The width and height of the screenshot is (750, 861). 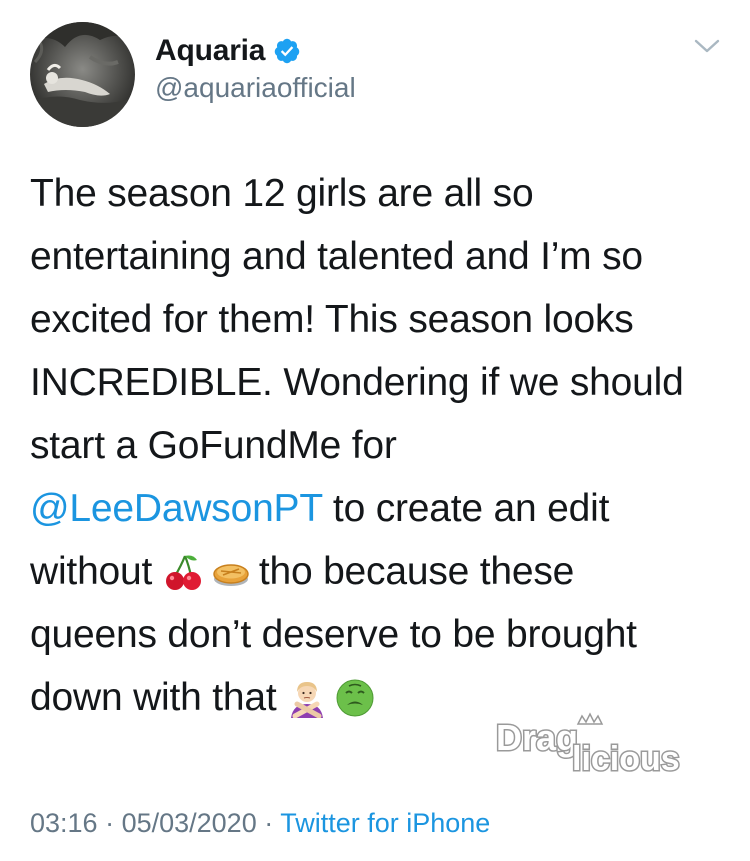 I want to click on pie-icon, so click(x=231, y=572).